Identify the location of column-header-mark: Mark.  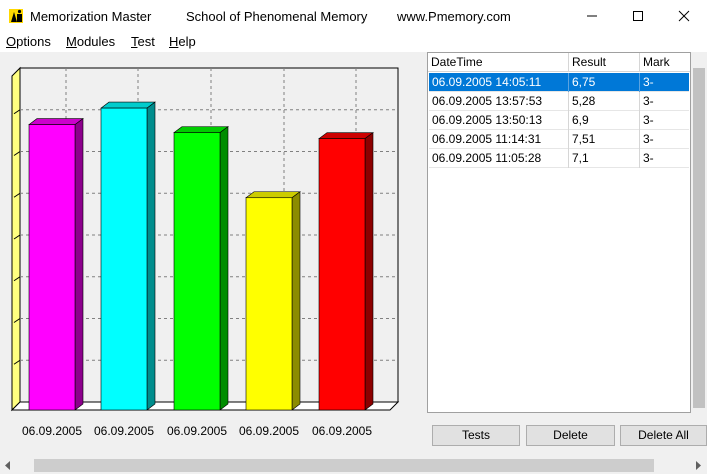
(665, 62).